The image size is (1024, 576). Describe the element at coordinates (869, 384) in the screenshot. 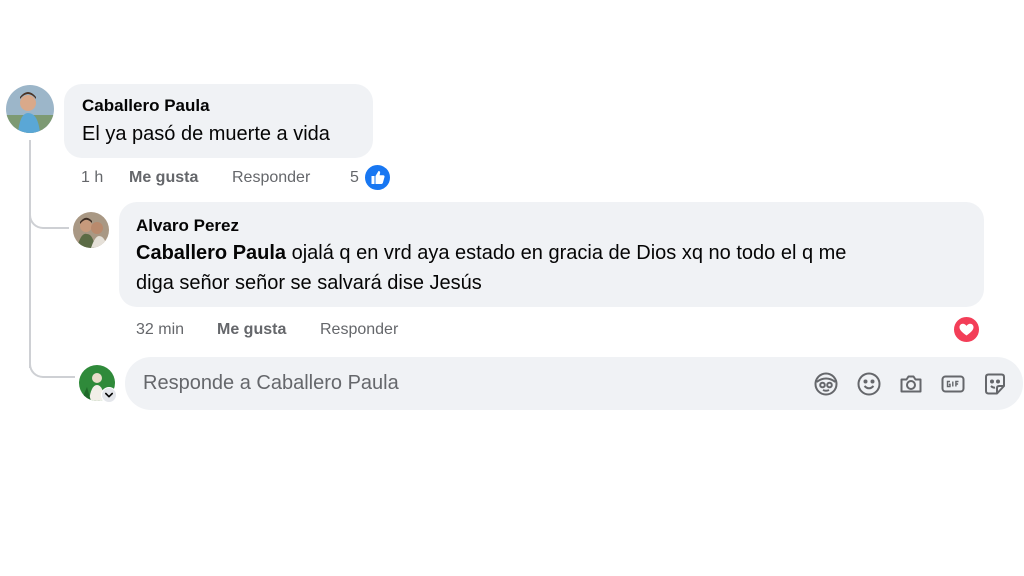

I see `emoji-icon` at that location.